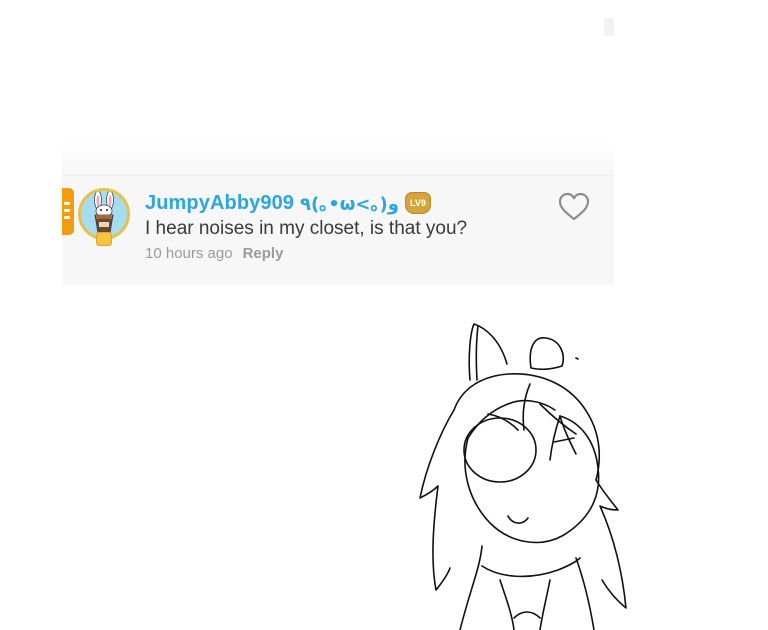 This screenshot has width=768, height=630. What do you see at coordinates (219, 203) in the screenshot?
I see `username-link: JumpyAbby909` at bounding box center [219, 203].